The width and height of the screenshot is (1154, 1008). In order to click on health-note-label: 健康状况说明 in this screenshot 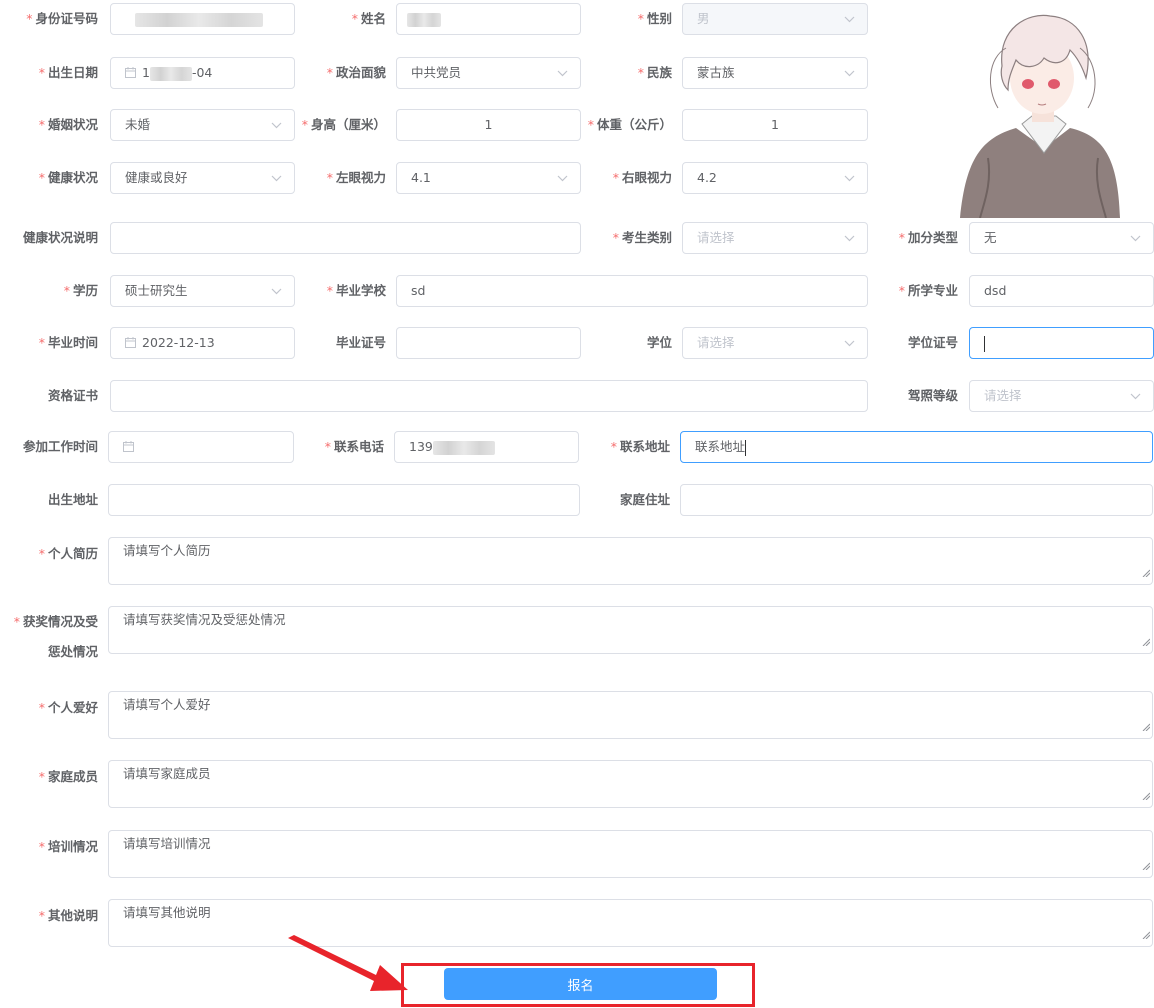, I will do `click(60, 237)`.